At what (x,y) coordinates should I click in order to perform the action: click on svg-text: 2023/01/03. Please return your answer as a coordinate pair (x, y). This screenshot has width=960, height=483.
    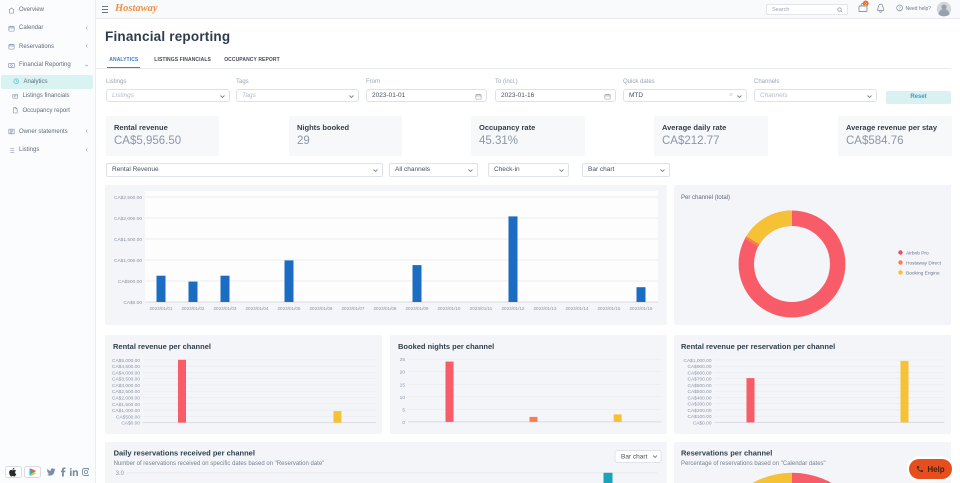
    Looking at the image, I should click on (225, 308).